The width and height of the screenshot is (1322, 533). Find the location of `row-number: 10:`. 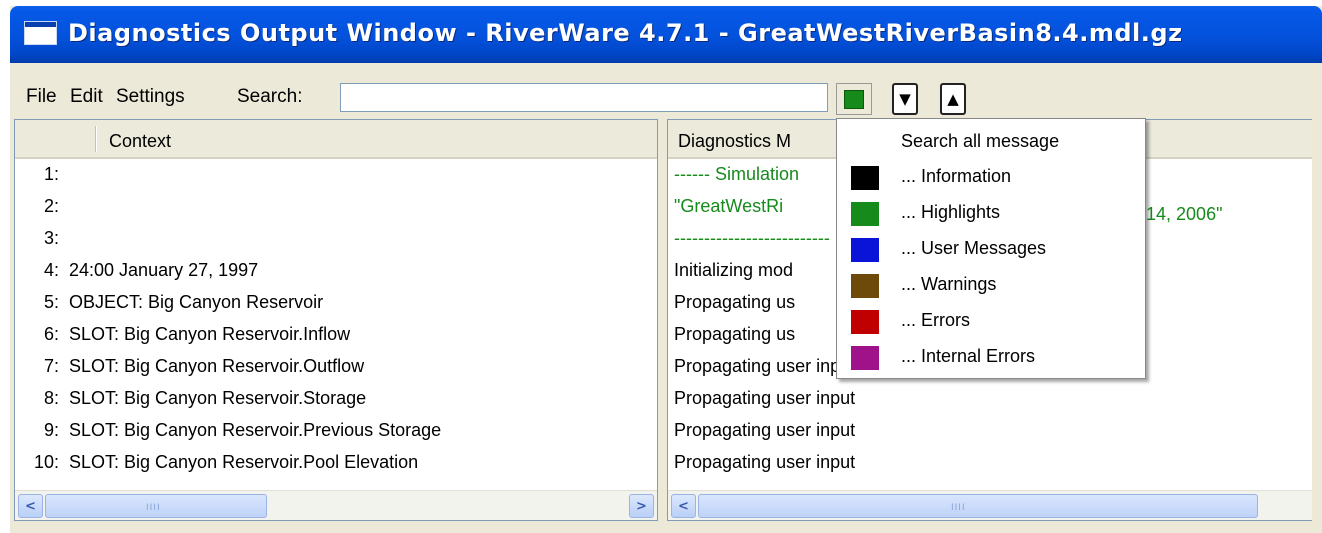

row-number: 10: is located at coordinates (46, 462).